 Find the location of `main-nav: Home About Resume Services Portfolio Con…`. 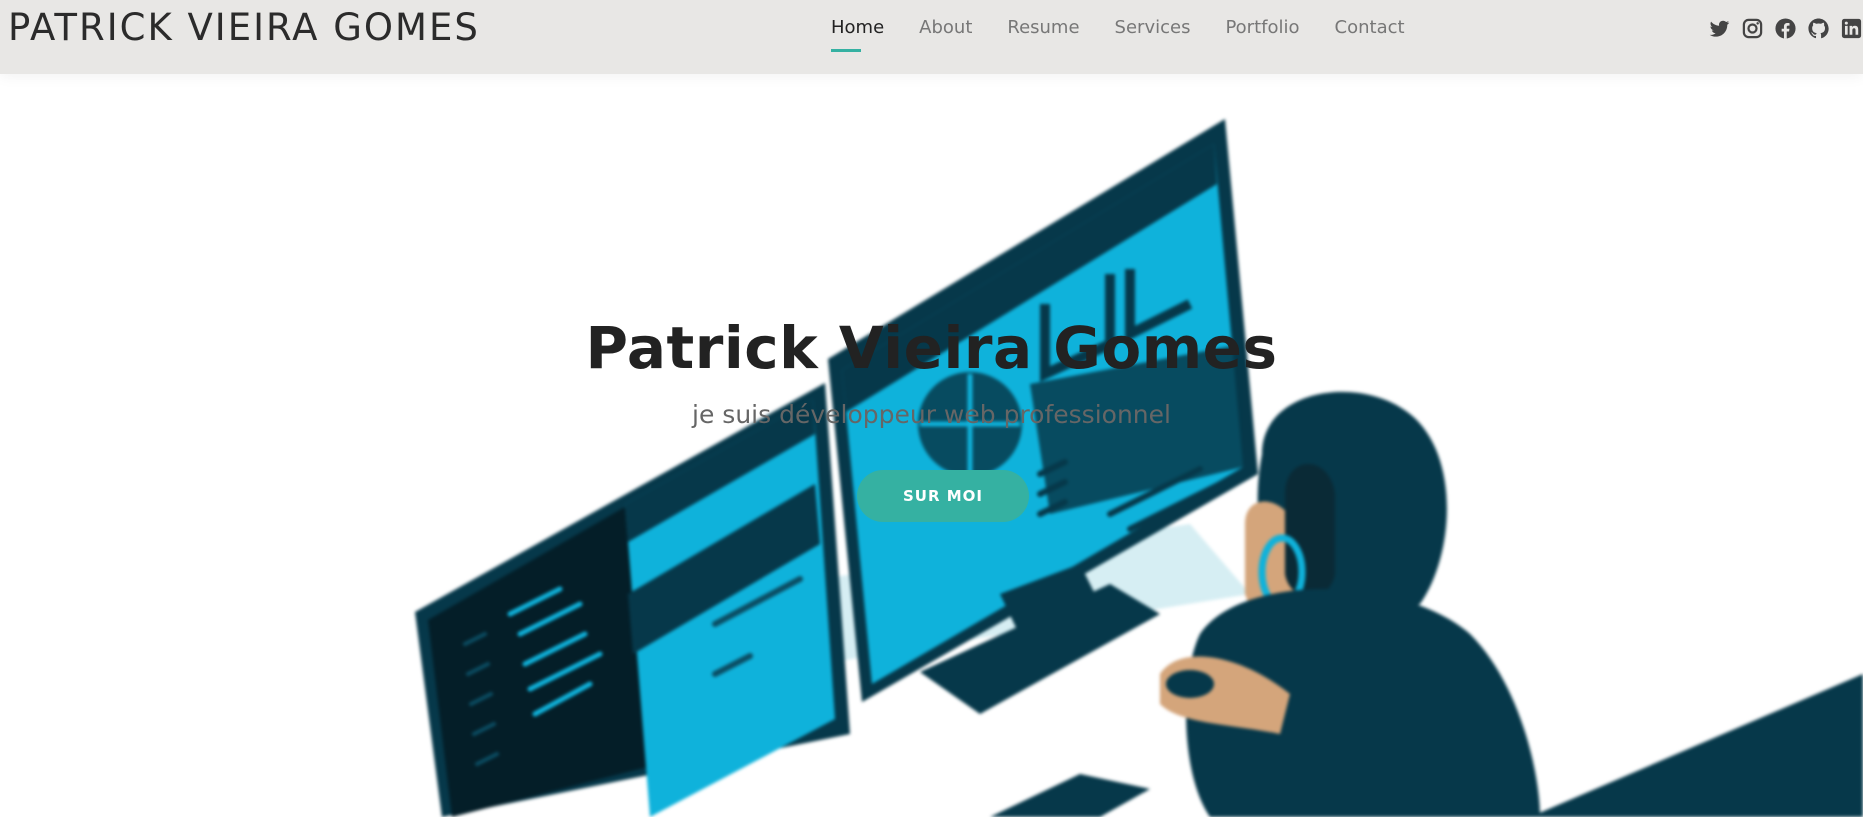

main-nav: Home About Resume Services Portfolio Con… is located at coordinates (1135, 33).